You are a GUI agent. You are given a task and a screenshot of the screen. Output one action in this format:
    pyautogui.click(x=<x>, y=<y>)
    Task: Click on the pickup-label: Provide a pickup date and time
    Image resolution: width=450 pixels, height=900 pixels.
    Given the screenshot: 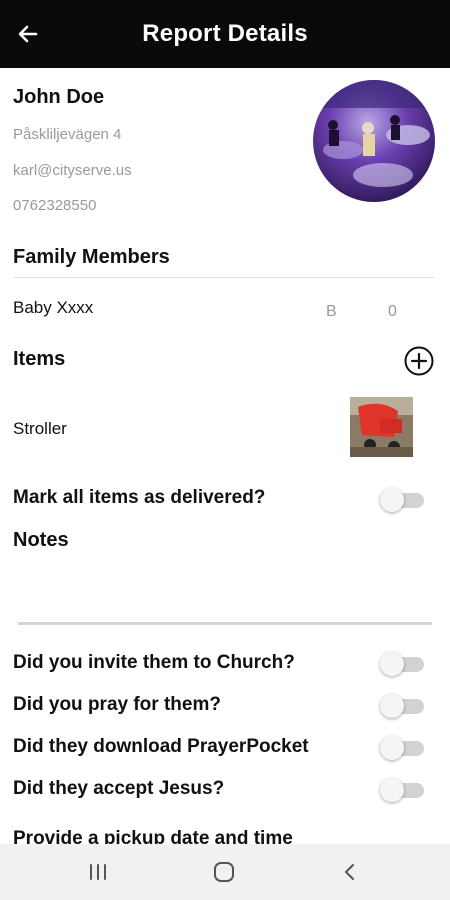 What is the action you would take?
    pyautogui.click(x=153, y=836)
    